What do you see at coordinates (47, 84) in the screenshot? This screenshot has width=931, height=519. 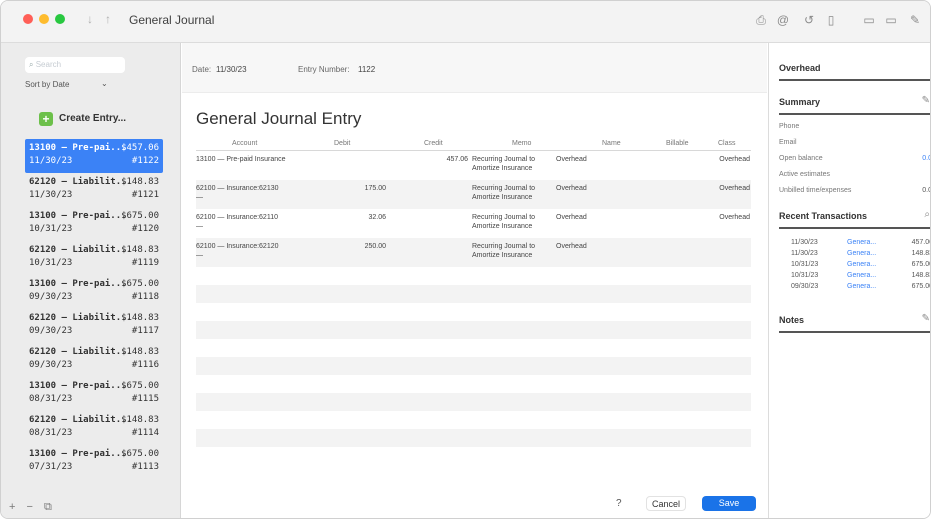 I see `sort-dropdown: Sort by Date` at bounding box center [47, 84].